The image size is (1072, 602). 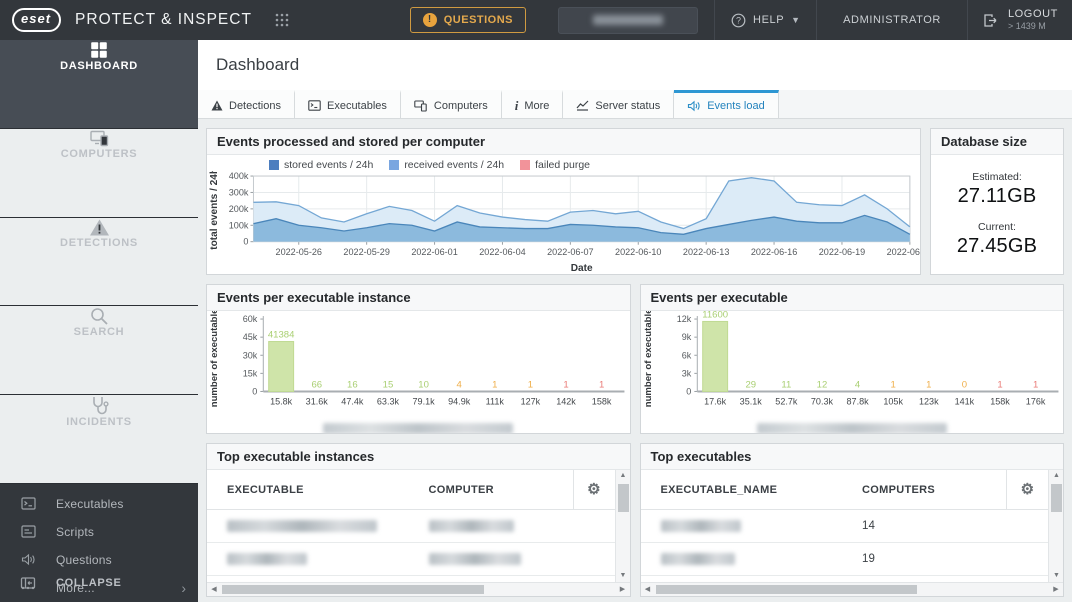 What do you see at coordinates (715, 315) in the screenshot?
I see `svg-text: 11600` at bounding box center [715, 315].